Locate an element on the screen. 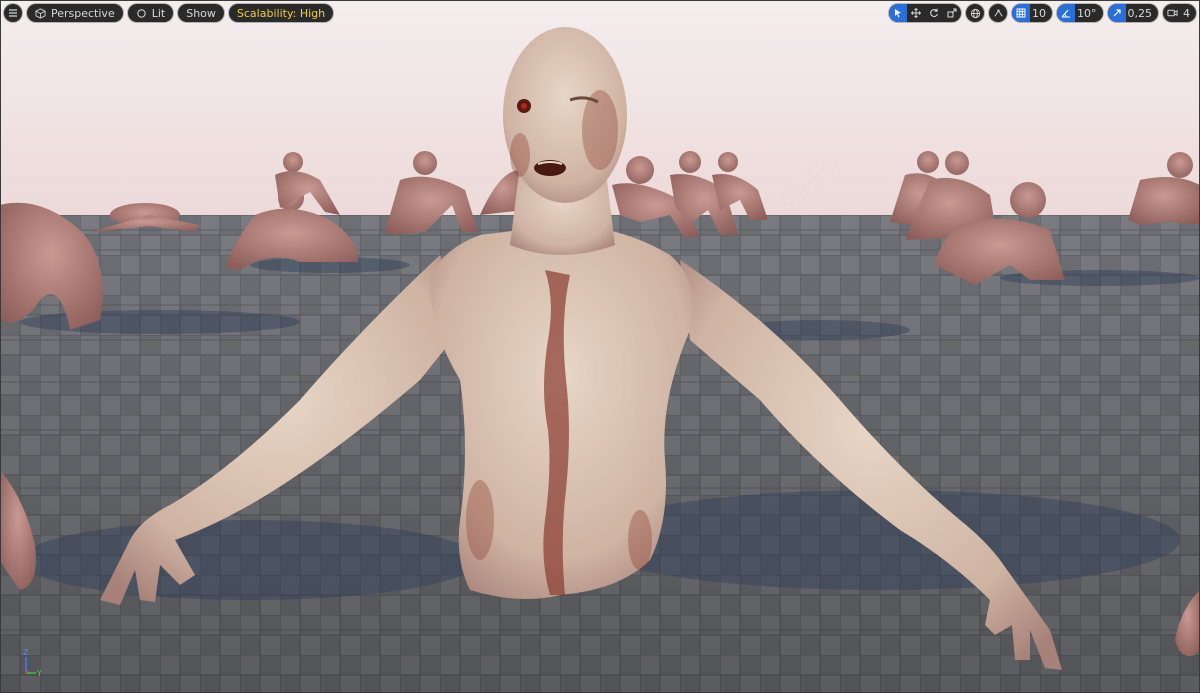 This screenshot has height=693, width=1200. y-axis-label: Y is located at coordinates (39, 673).